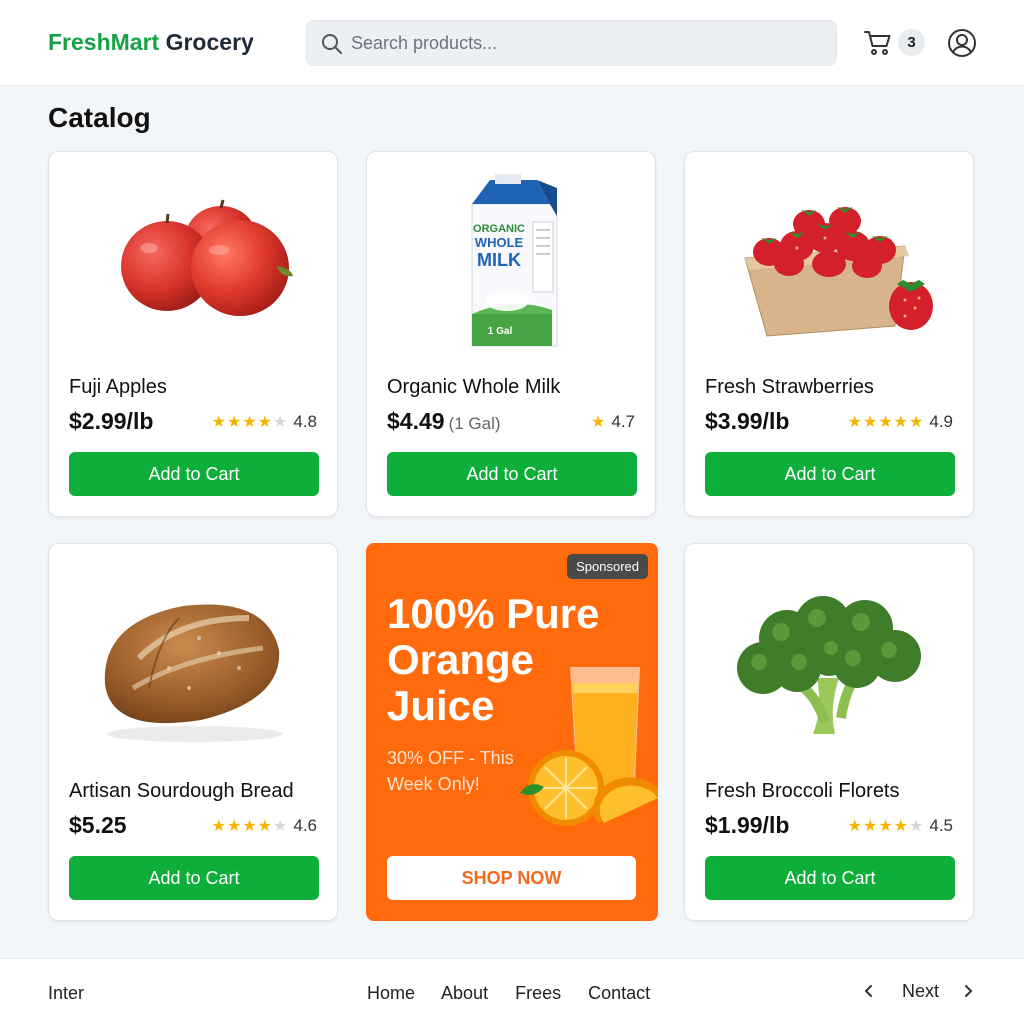  I want to click on product-rating: ★★★★★ 4.6, so click(264, 826).